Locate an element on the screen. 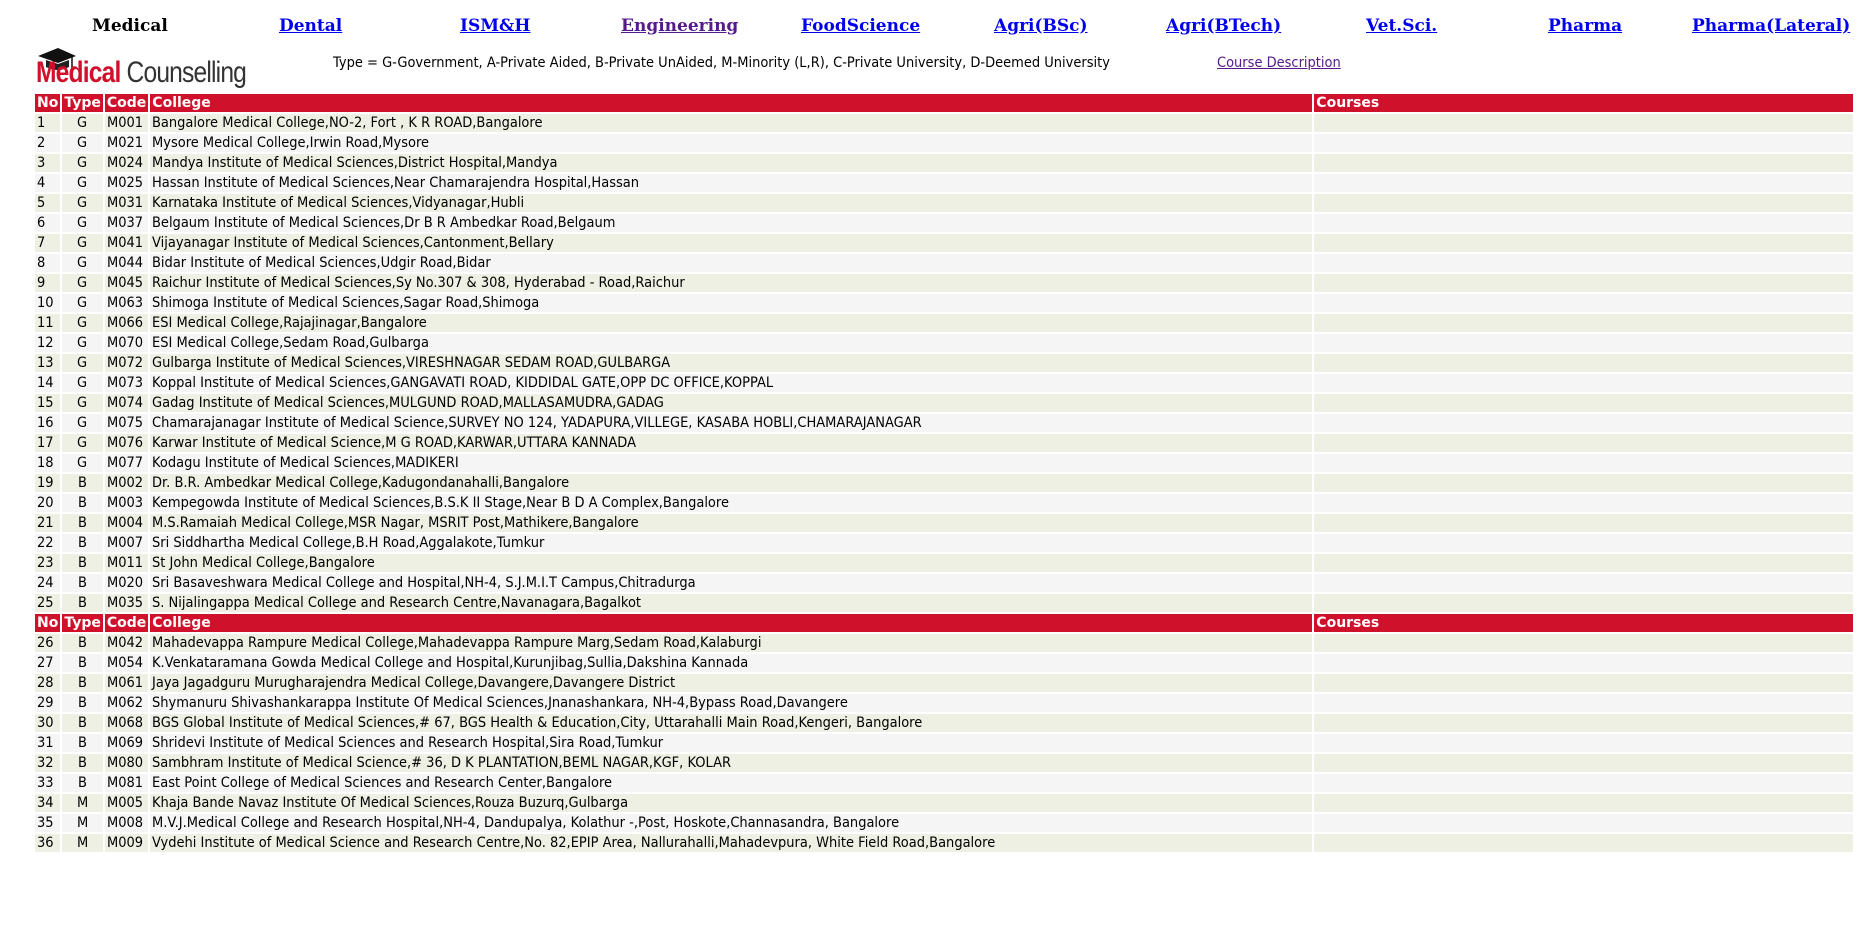 The image size is (1864, 931). nav-link-pharma-lateral: Pharma(Lateral) is located at coordinates (1771, 26).